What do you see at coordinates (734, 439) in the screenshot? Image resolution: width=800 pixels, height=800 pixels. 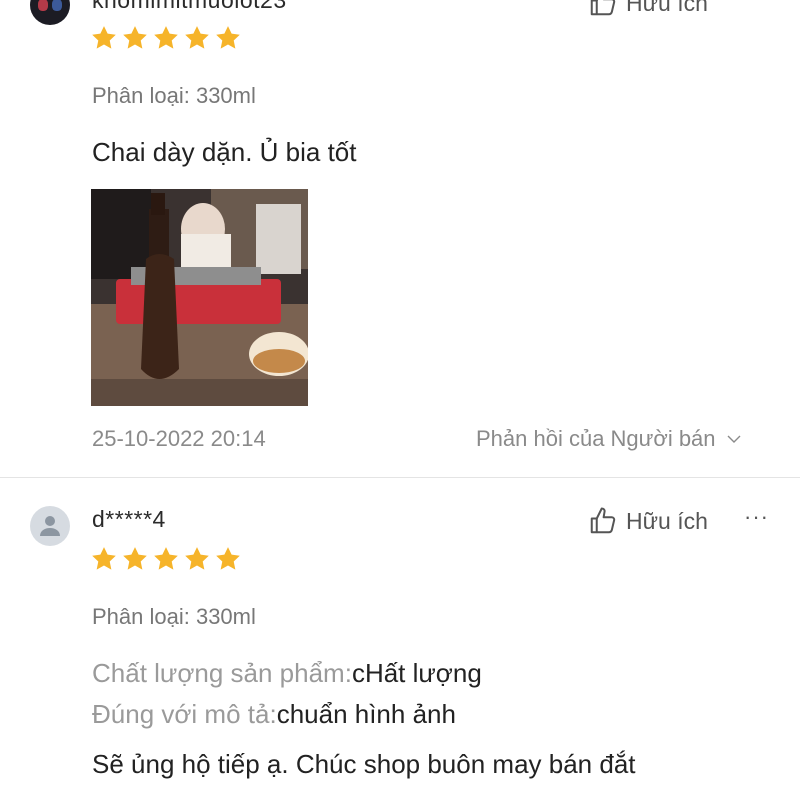 I see `chevron-down-icon` at bounding box center [734, 439].